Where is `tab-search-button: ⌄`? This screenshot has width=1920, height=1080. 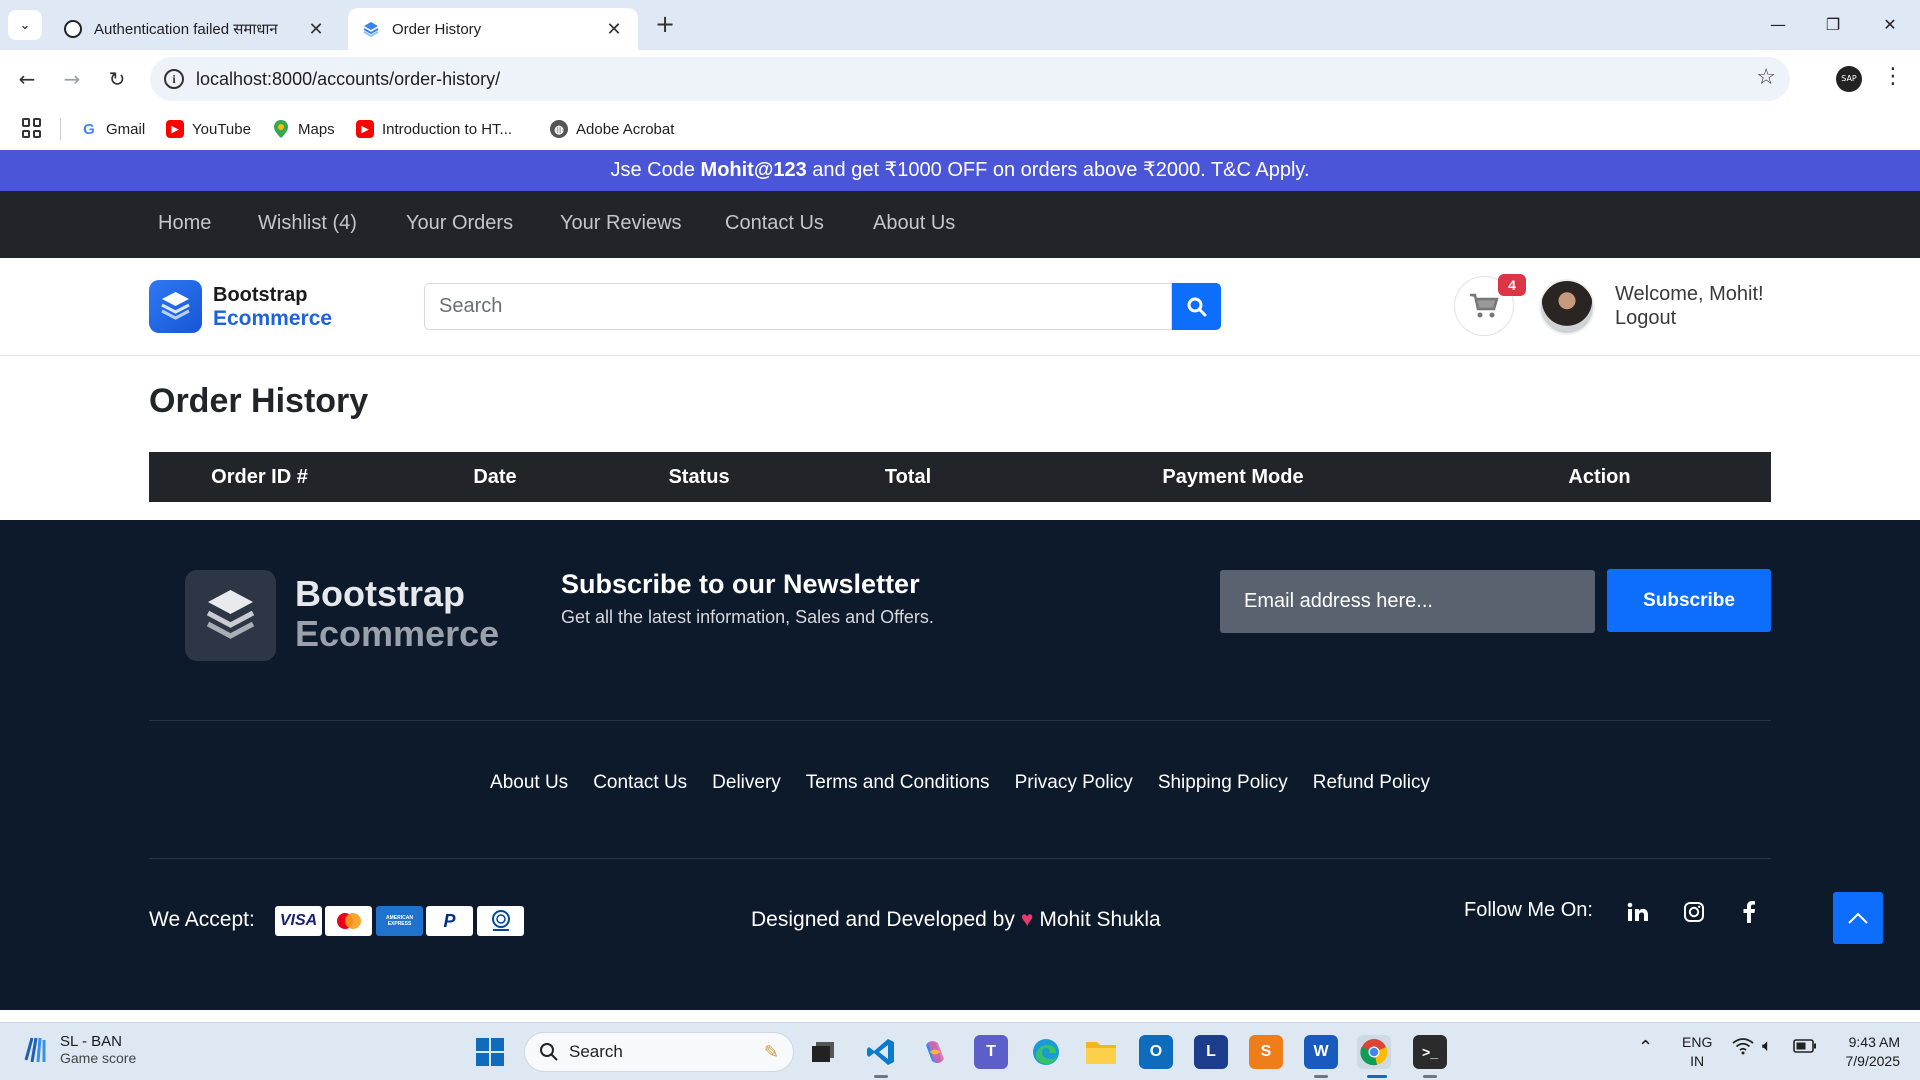 tab-search-button: ⌄ is located at coordinates (25, 25).